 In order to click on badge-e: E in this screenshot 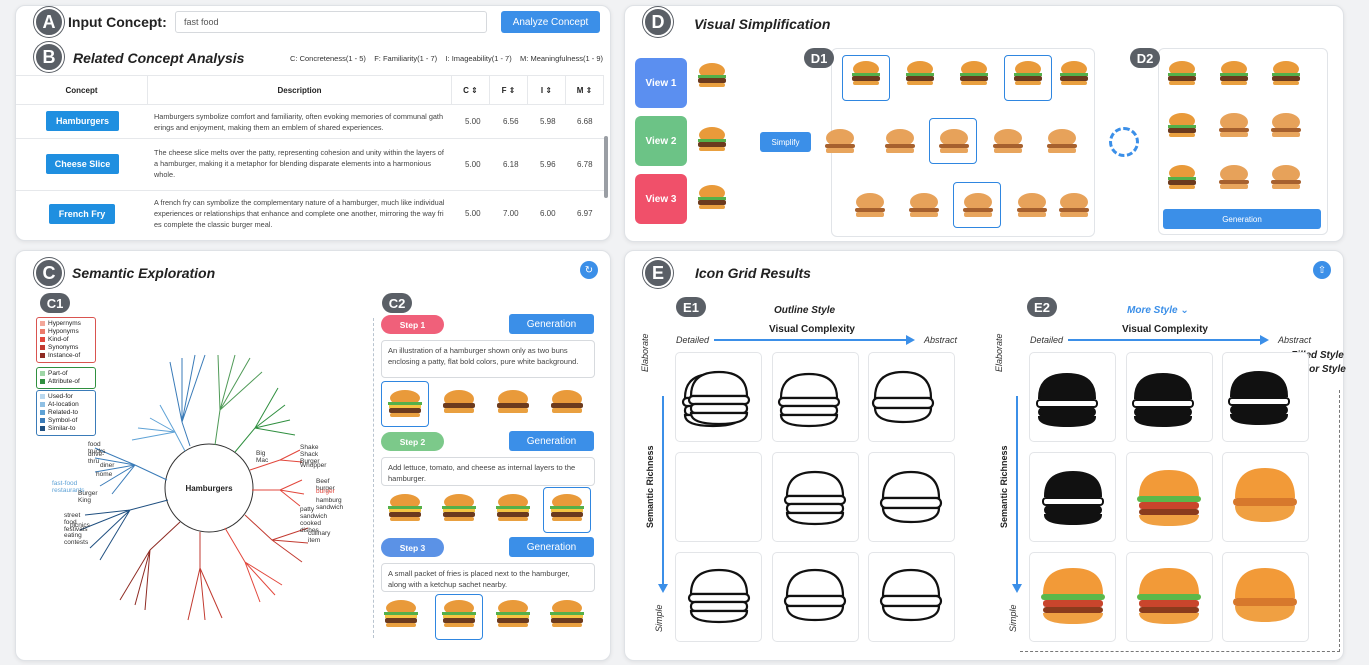, I will do `click(658, 273)`.